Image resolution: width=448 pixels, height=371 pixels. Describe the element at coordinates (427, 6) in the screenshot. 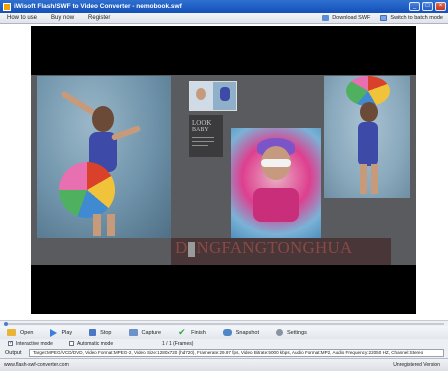

I see `maximize-button: □` at that location.